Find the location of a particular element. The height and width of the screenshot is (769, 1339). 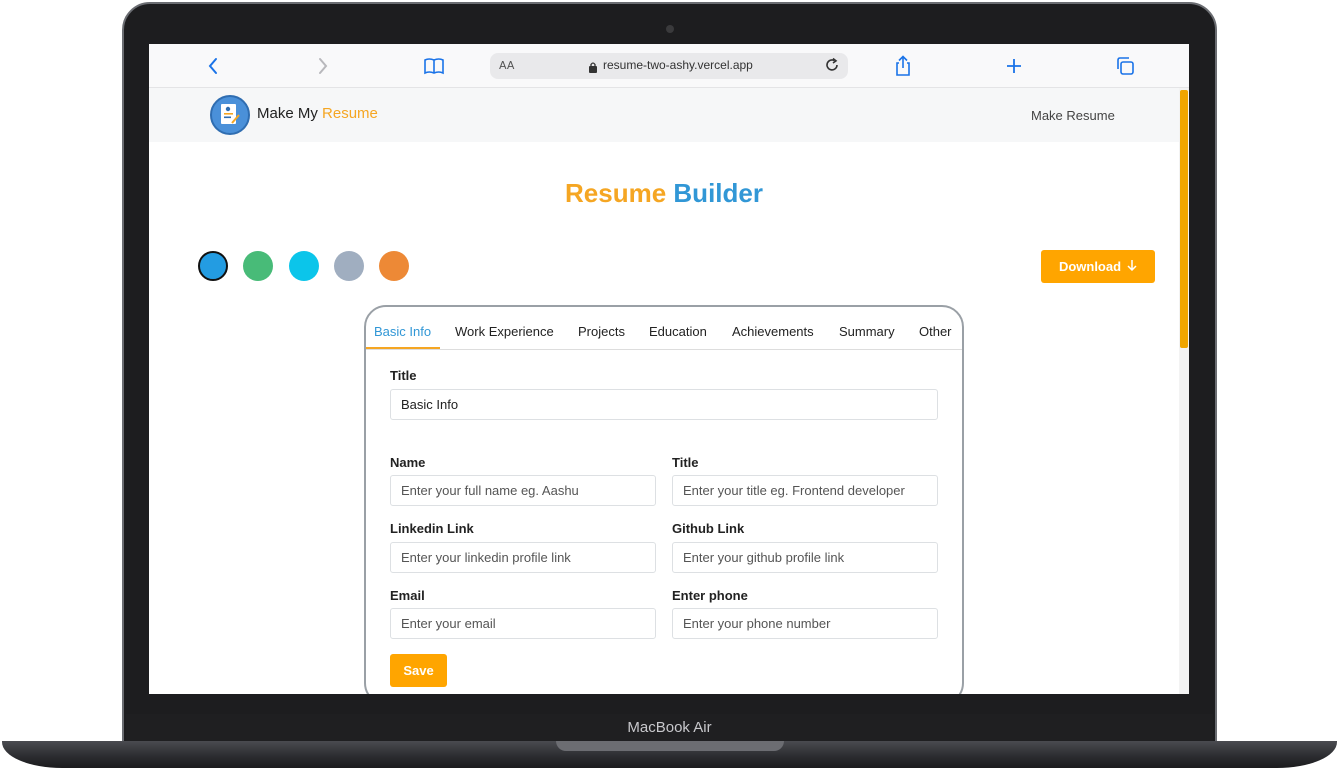

tab-work-experience: Work Experience is located at coordinates (504, 331).